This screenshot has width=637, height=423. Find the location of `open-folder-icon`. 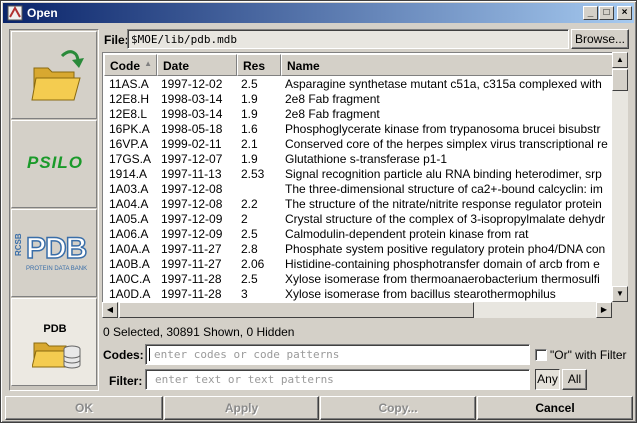

open-folder-icon is located at coordinates (57, 75).